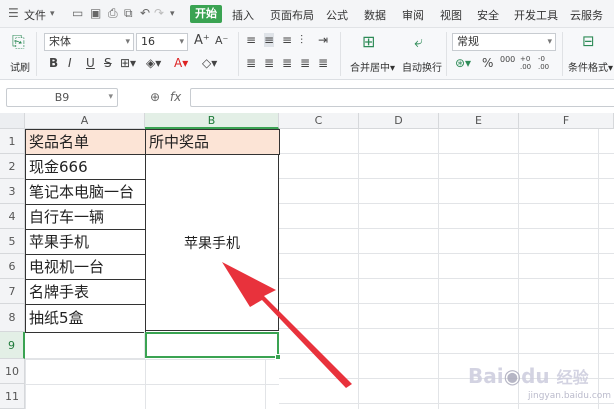  I want to click on tab-insert: 插入, so click(243, 15).